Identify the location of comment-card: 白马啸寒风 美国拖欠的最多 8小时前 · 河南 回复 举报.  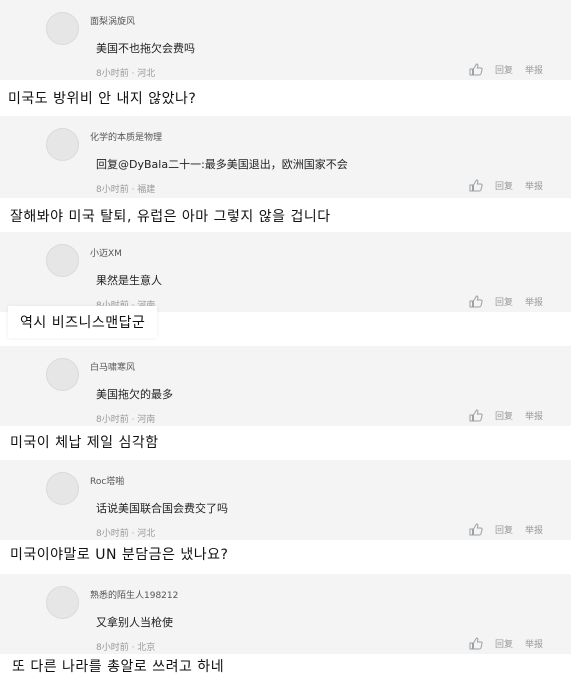
(285, 386).